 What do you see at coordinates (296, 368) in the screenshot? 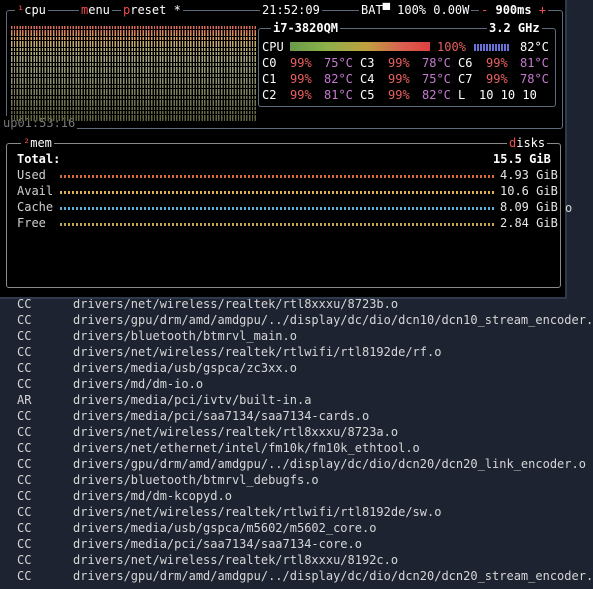
I see `log-line: CC drivers/media/usb/gspca/zc3xx.o` at bounding box center [296, 368].